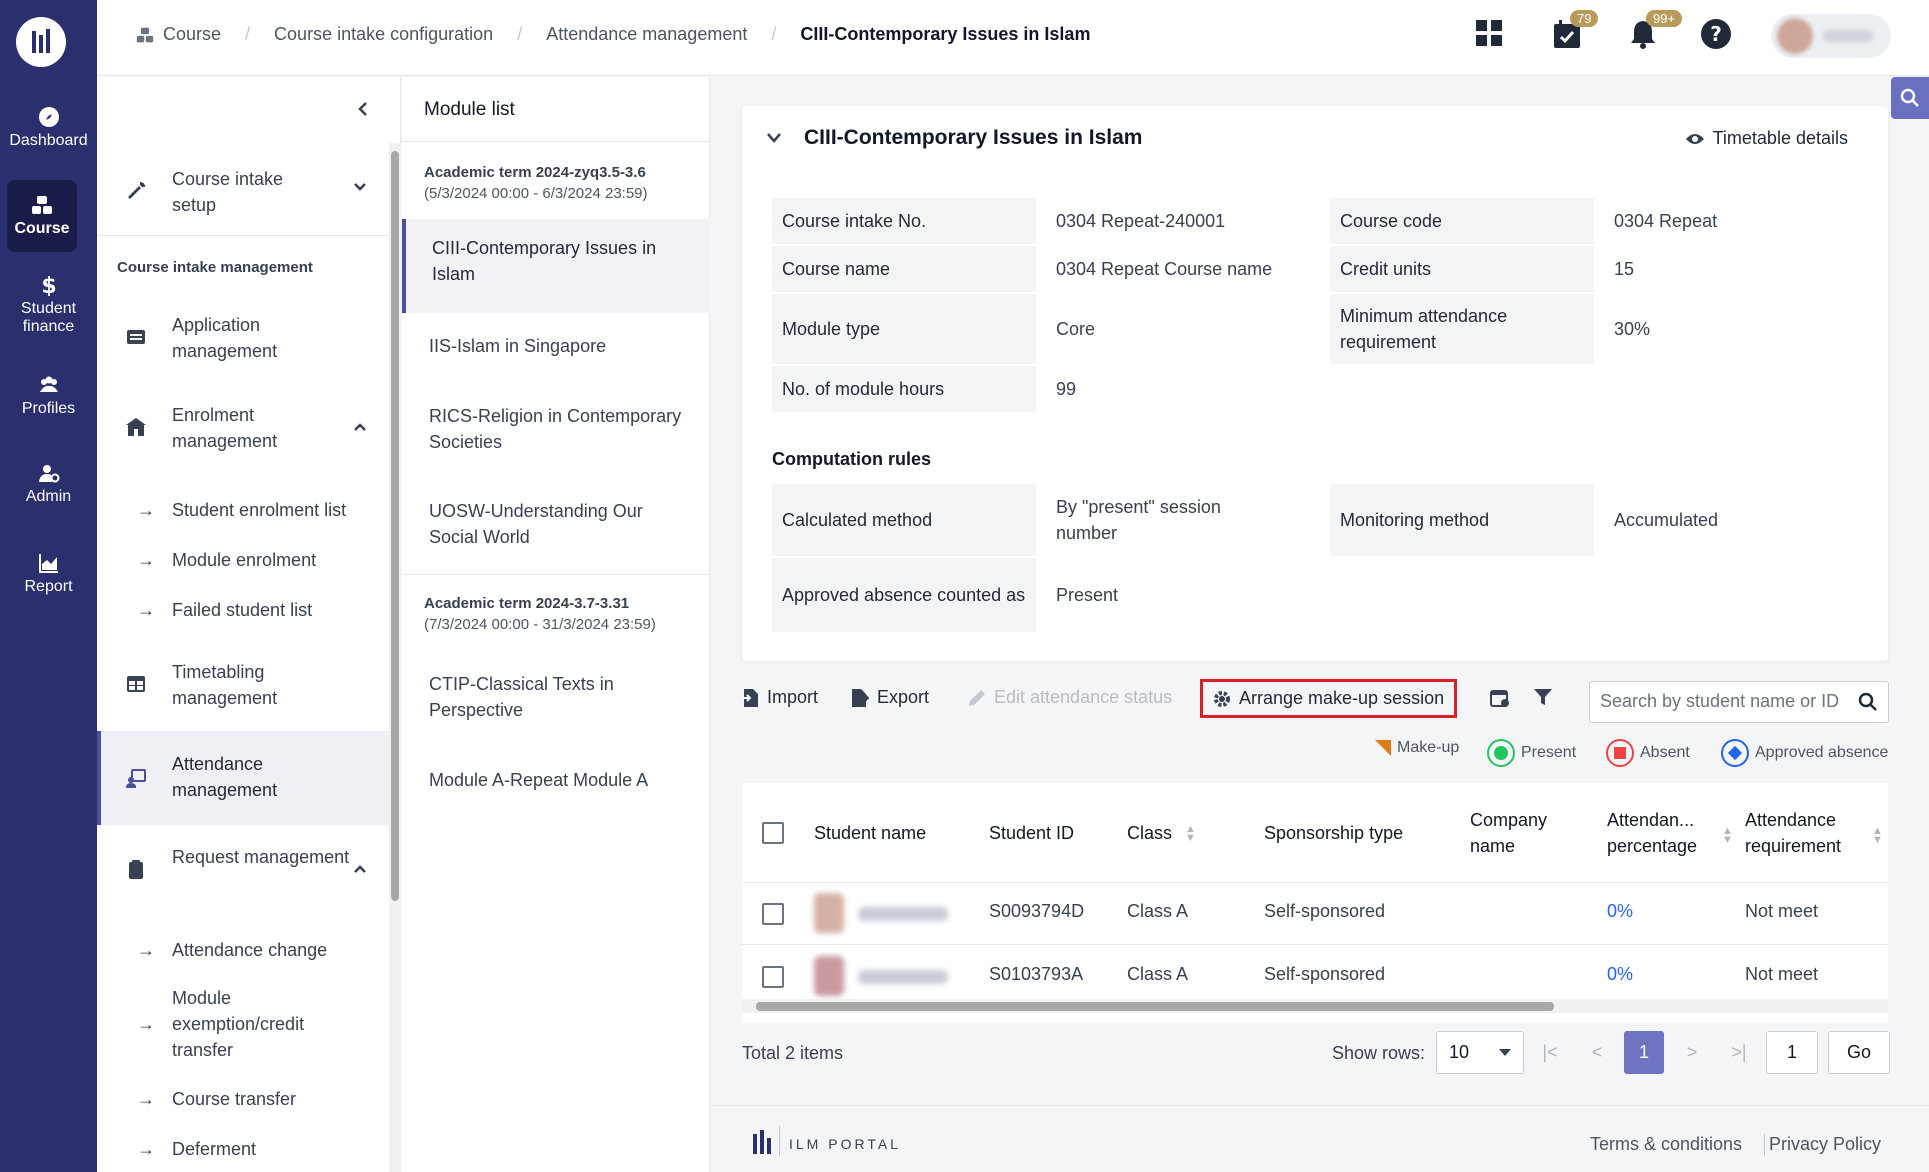 This screenshot has height=1172, width=1929. What do you see at coordinates (243, 1149) in the screenshot?
I see `sidebar-item-deferment: → Deferment` at bounding box center [243, 1149].